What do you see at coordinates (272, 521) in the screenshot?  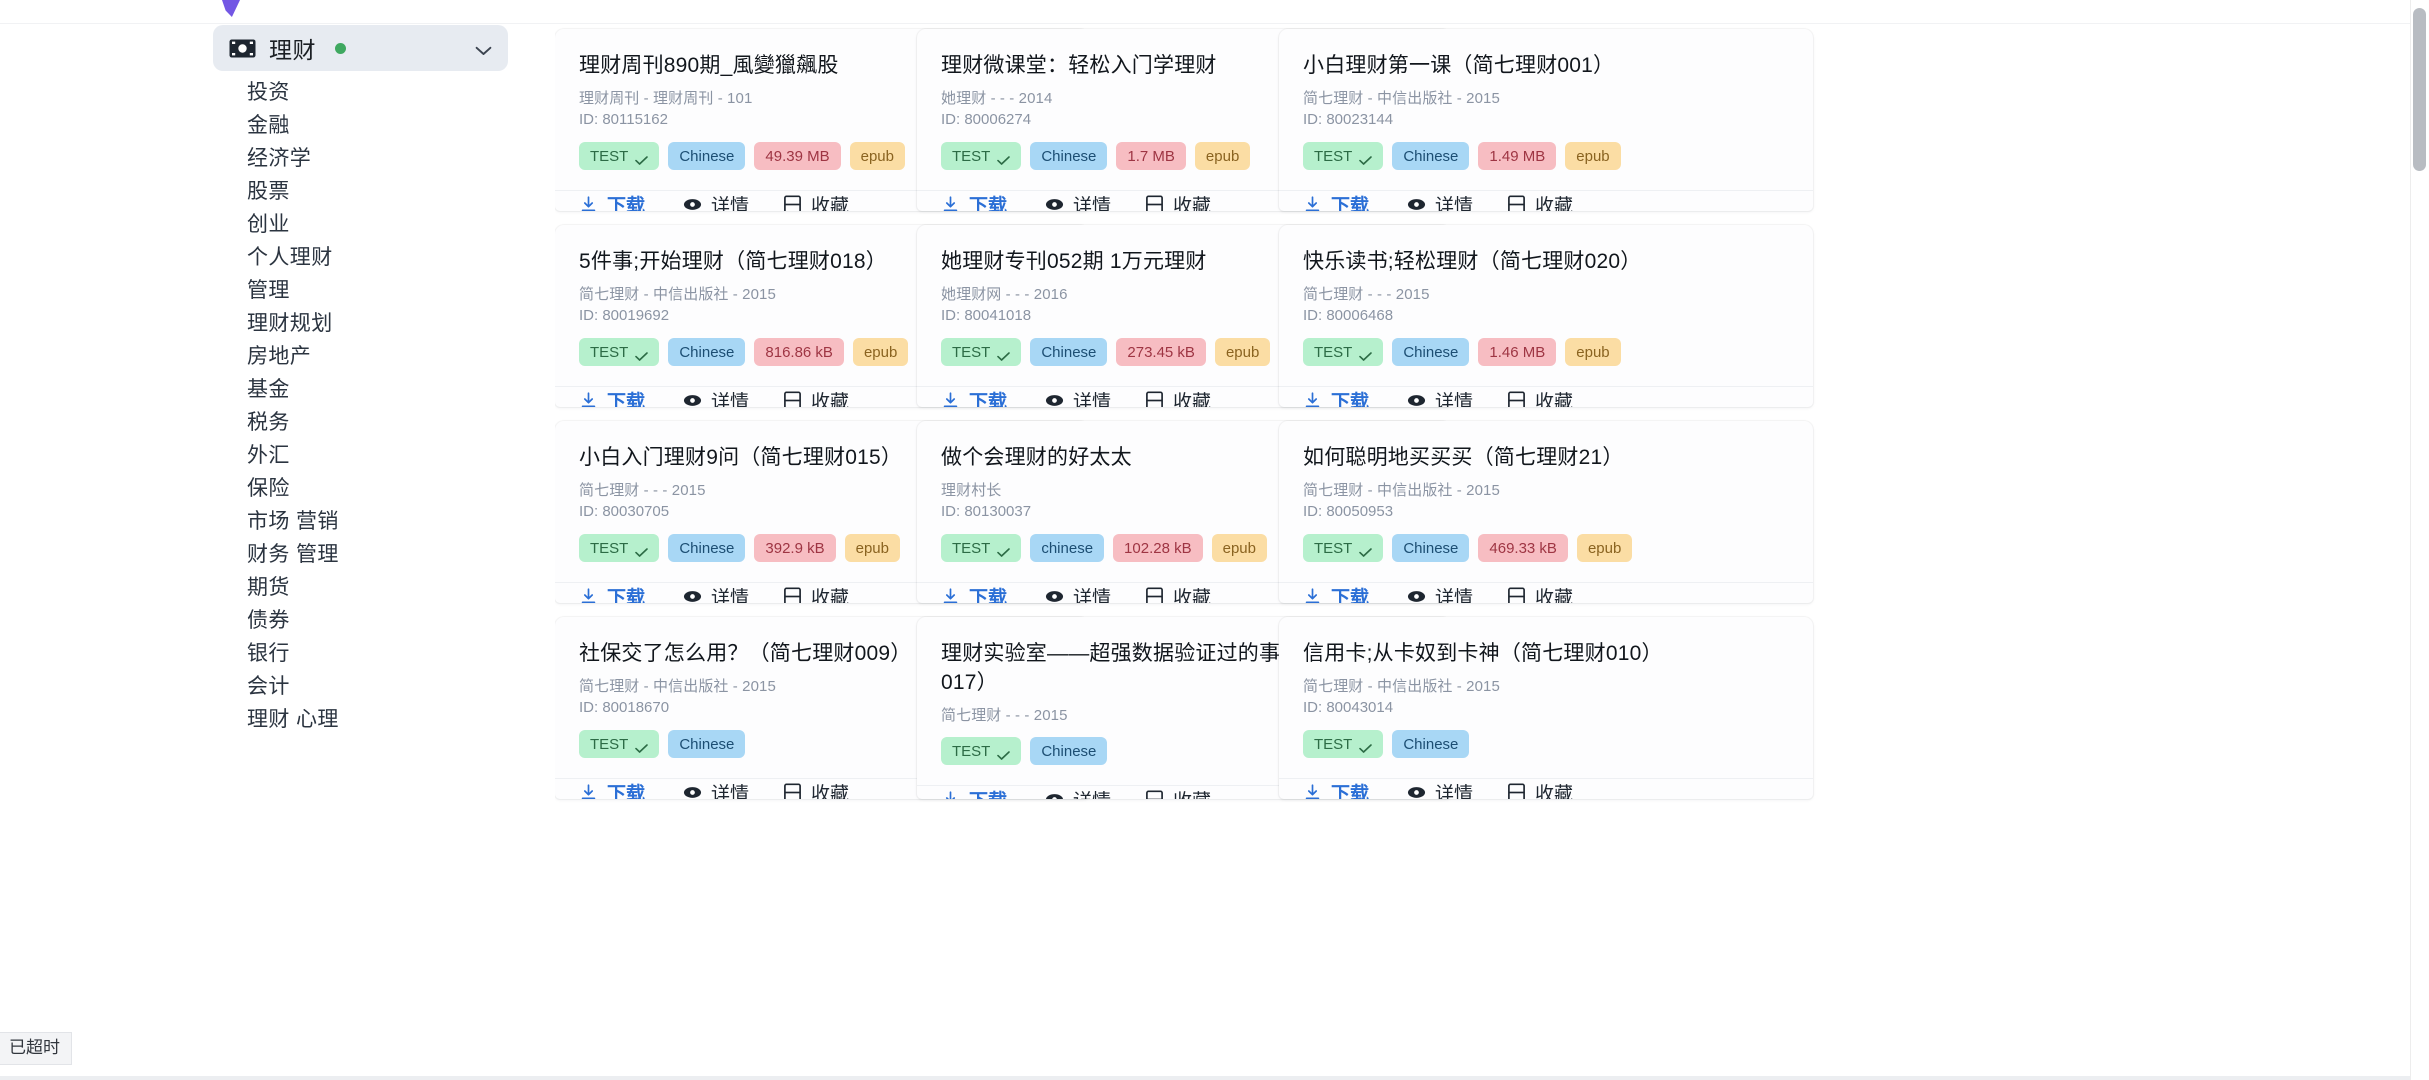 I see `sidebar-item-13: 市场 营销` at bounding box center [272, 521].